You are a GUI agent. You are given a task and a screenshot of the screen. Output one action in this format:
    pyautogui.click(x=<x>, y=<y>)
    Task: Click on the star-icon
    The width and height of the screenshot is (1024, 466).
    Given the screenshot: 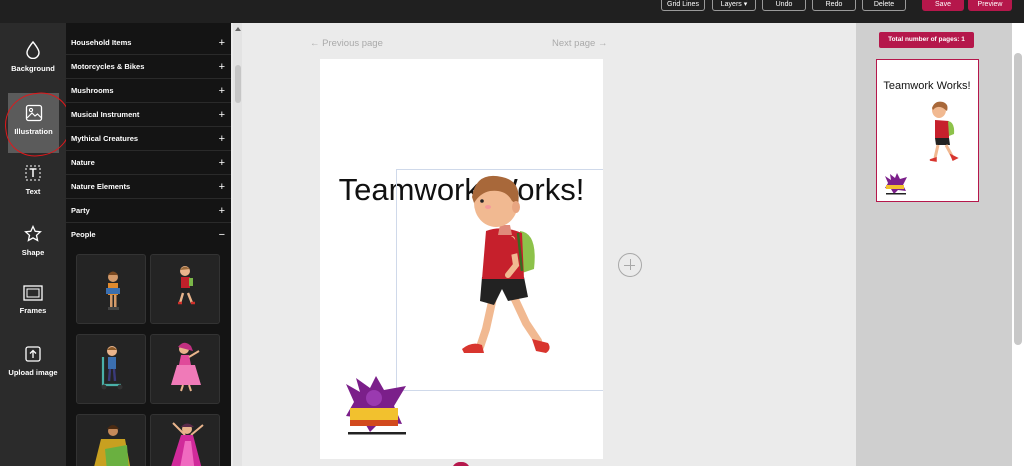 What is the action you would take?
    pyautogui.click(x=33, y=233)
    